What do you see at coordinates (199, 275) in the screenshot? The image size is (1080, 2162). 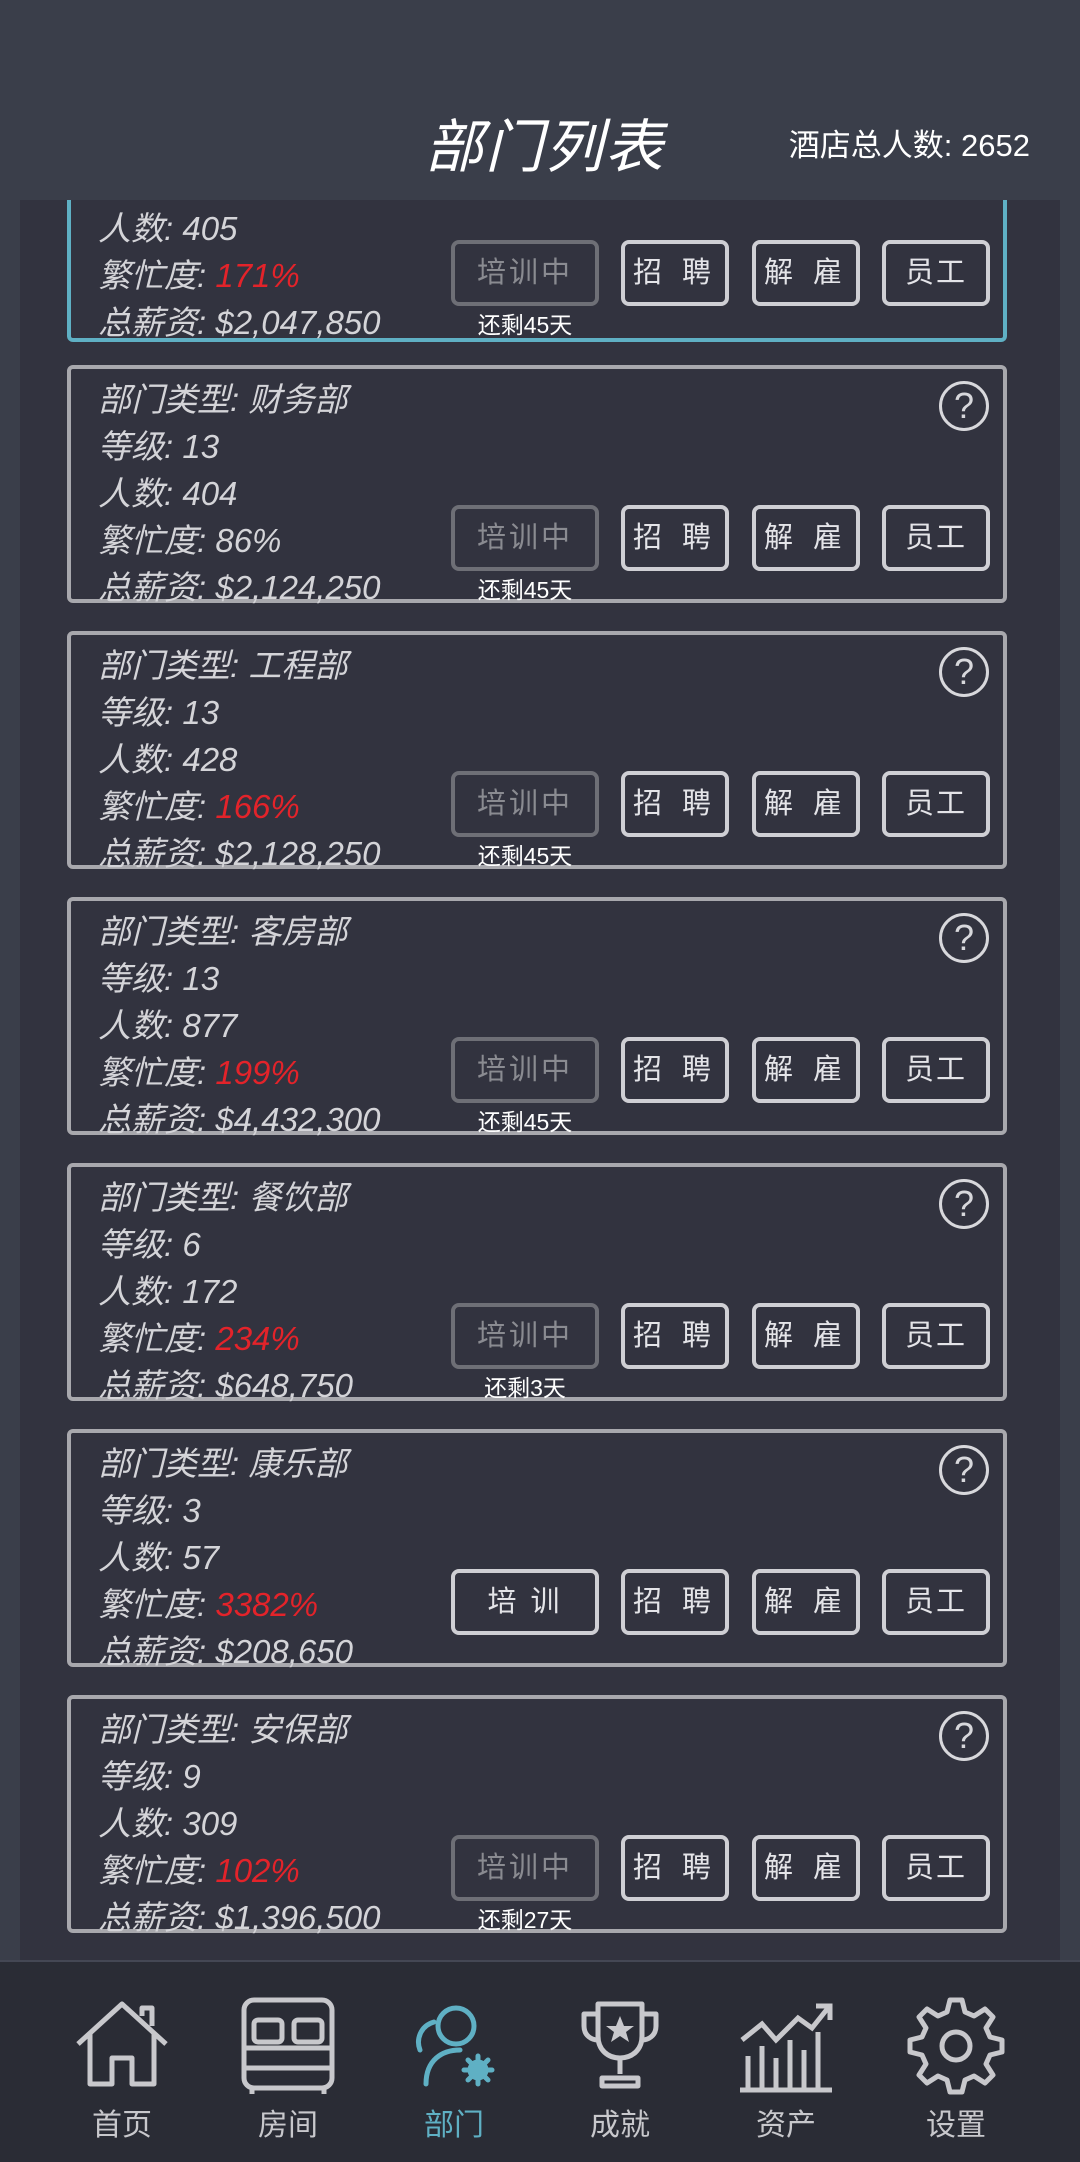 I see `busy-level: 繁忙度: 171%` at bounding box center [199, 275].